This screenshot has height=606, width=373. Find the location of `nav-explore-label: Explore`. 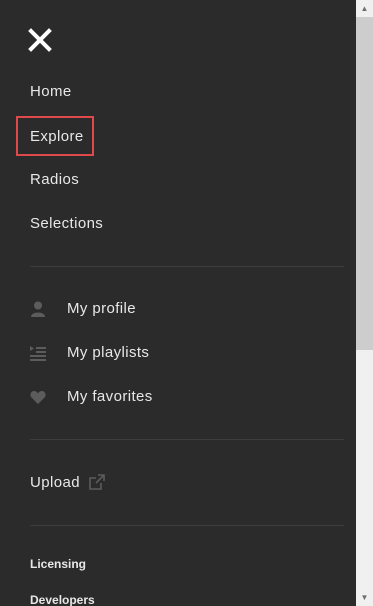

nav-explore-label: Explore is located at coordinates (57, 136).